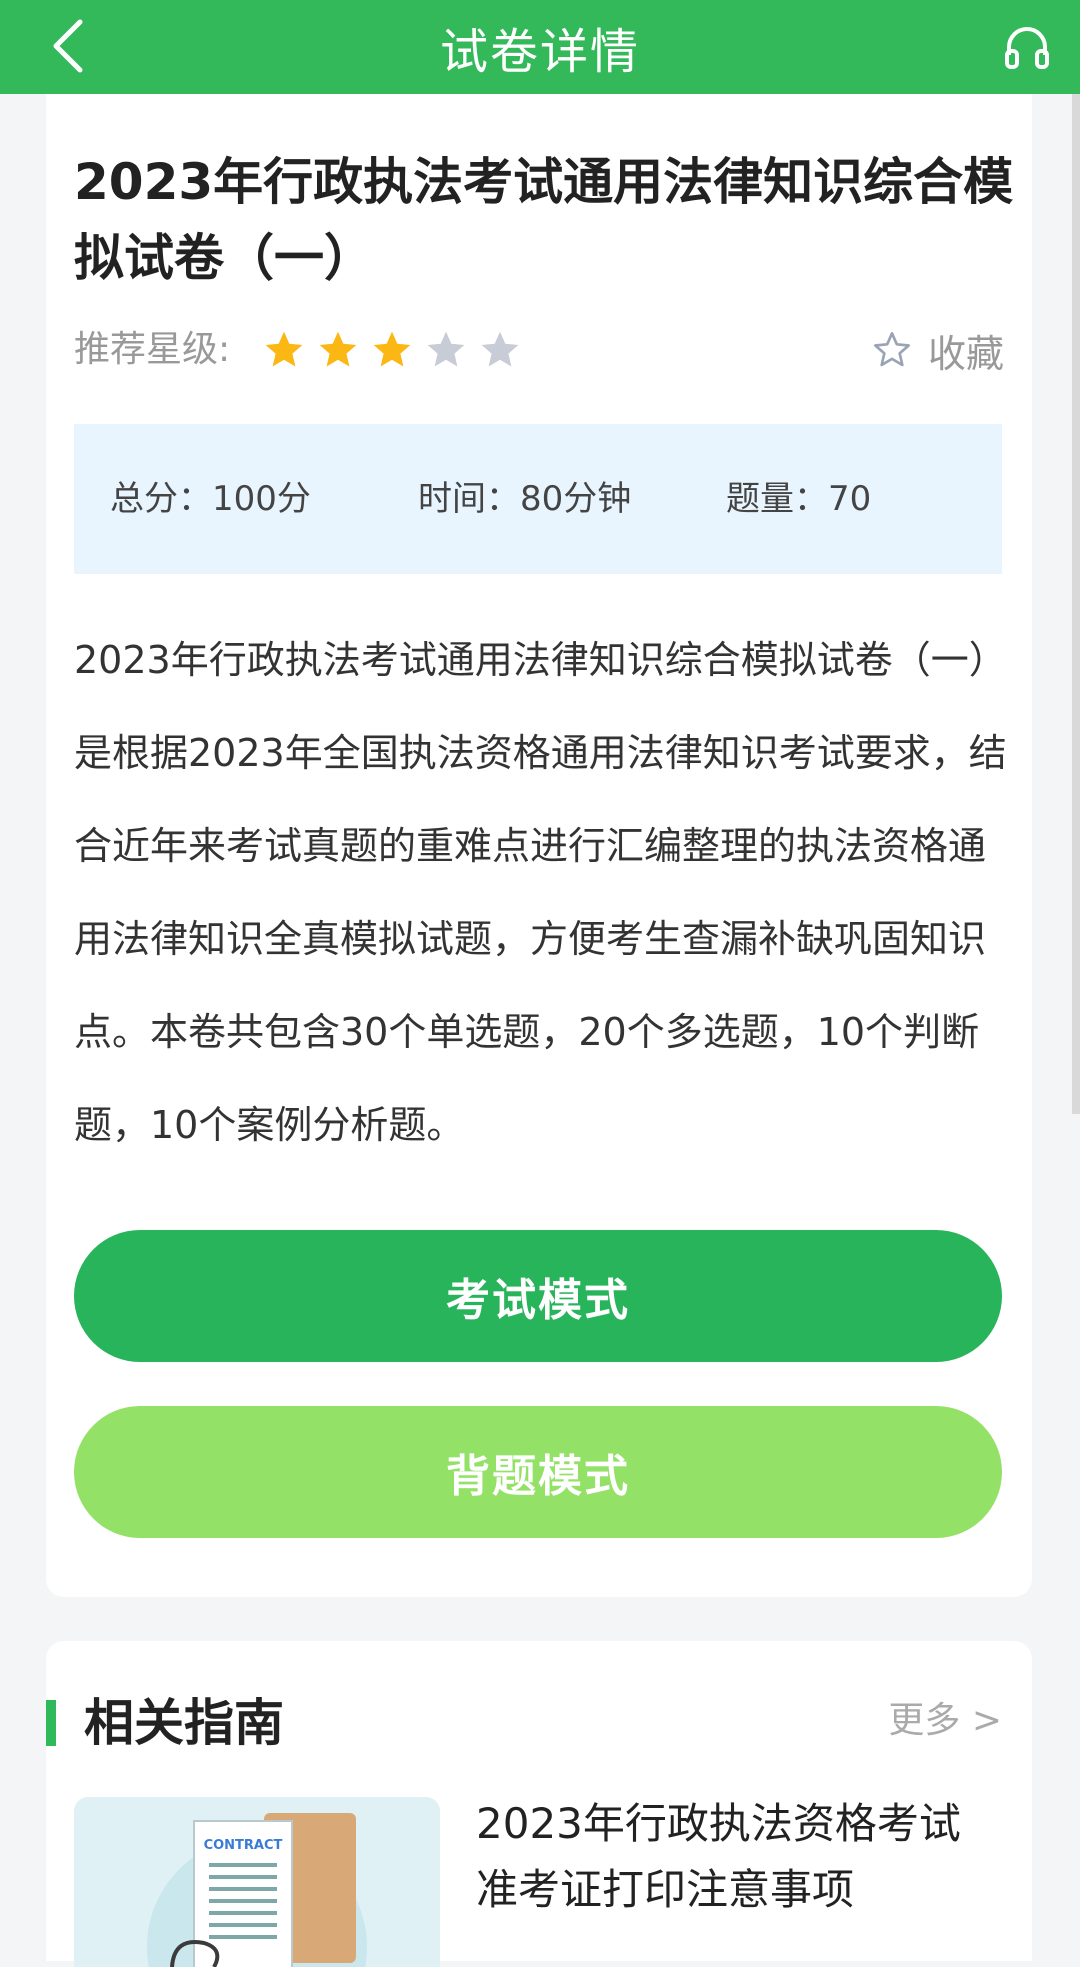 The width and height of the screenshot is (1080, 1967). I want to click on favorite-label: 收藏, so click(965, 353).